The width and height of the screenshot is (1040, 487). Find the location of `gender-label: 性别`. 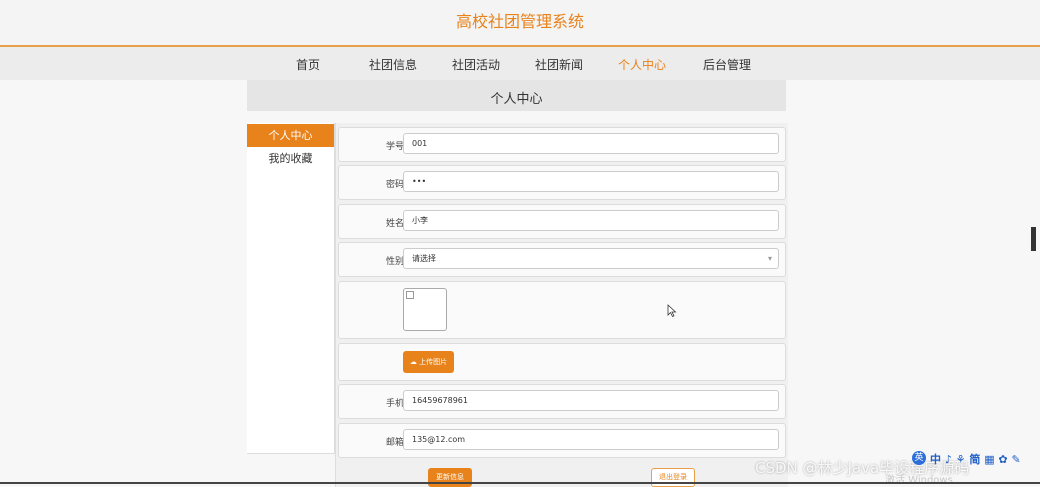

gender-label: 性别 is located at coordinates (394, 262).